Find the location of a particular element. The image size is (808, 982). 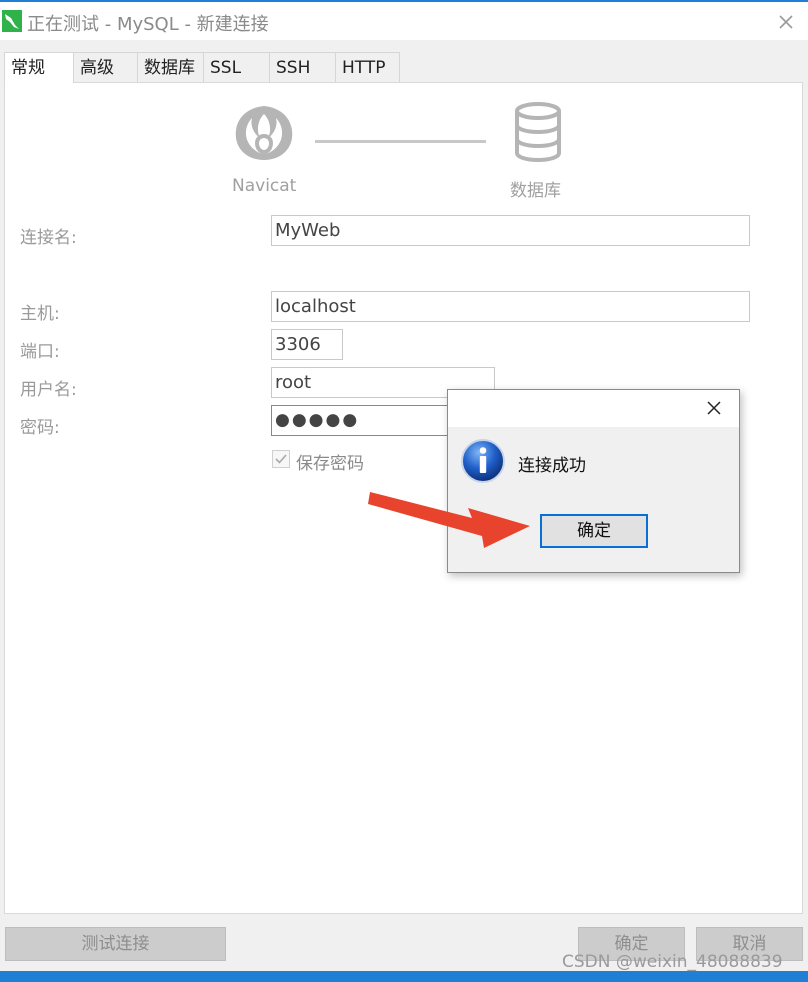

database-icon is located at coordinates (538, 132).